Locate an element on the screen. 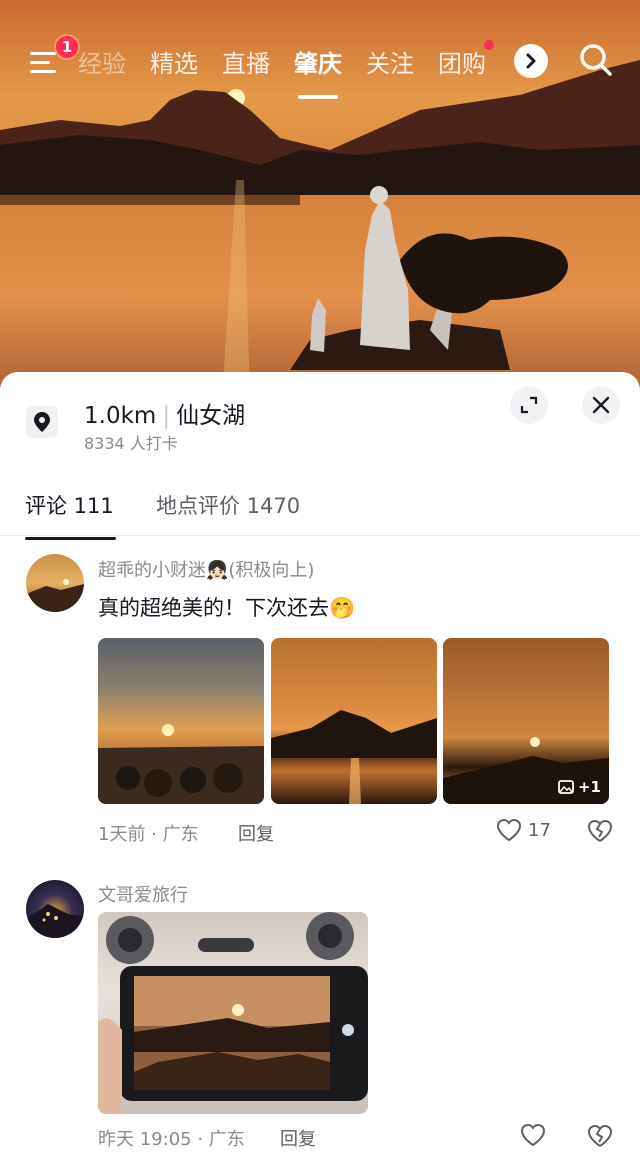 The width and height of the screenshot is (640, 1169). new-dot is located at coordinates (489, 45).